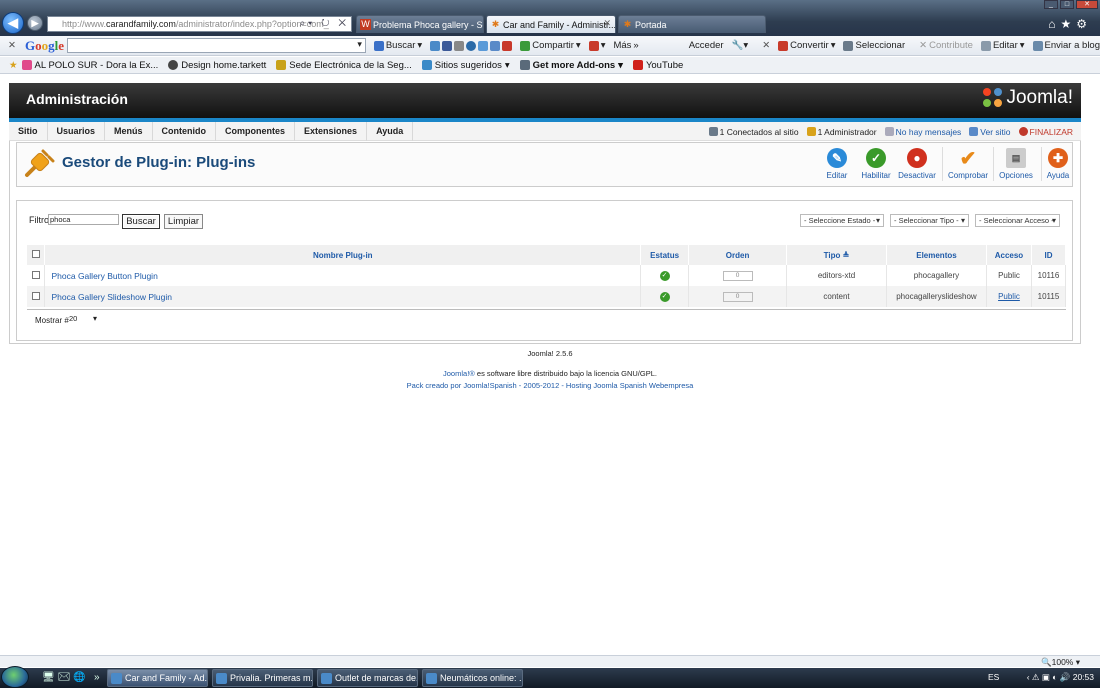 Image resolution: width=1100 pixels, height=688 pixels. What do you see at coordinates (876, 164) in the screenshot?
I see `enable-button: ✓ Habilitar` at bounding box center [876, 164].